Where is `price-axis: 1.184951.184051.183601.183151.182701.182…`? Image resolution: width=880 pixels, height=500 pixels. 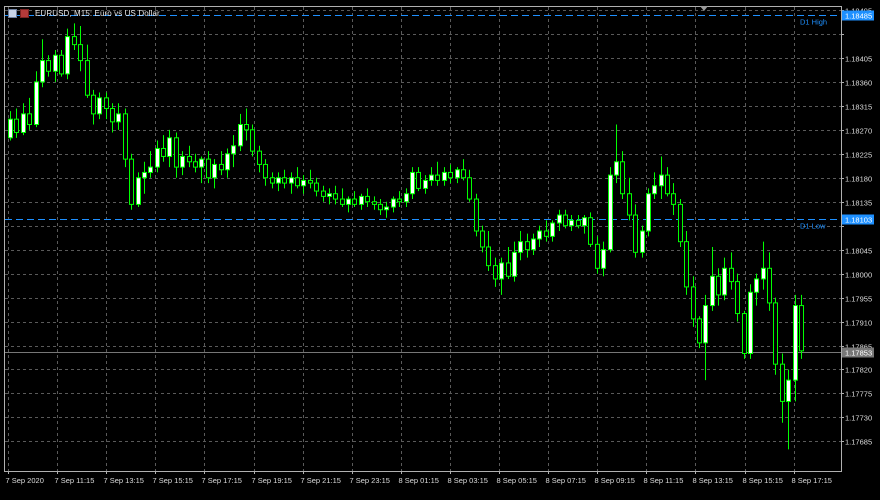
price-axis: 1.184951.184051.183601.183151.182701.182… is located at coordinates (856, 227).